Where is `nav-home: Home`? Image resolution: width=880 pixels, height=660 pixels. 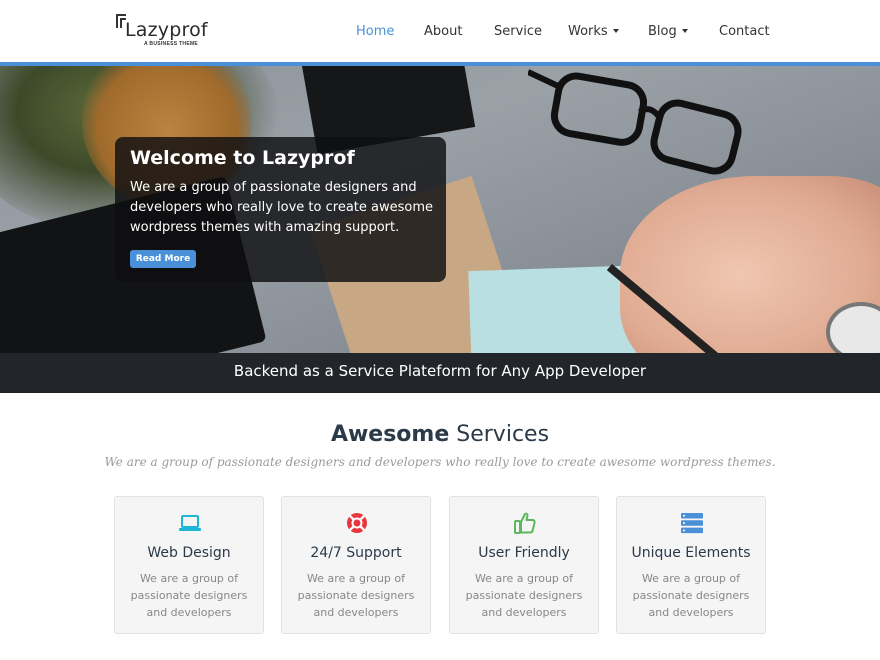
nav-home: Home is located at coordinates (375, 31).